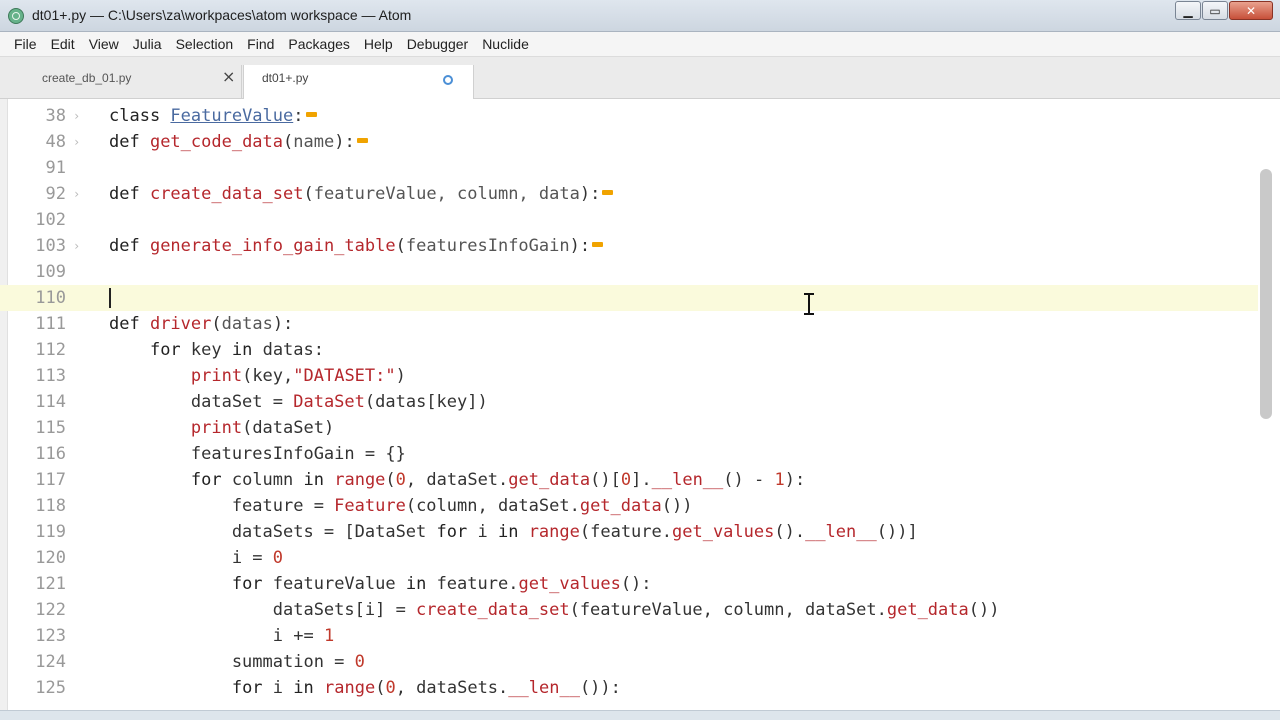 The height and width of the screenshot is (720, 1280). I want to click on line-number: 110, so click(50, 298).